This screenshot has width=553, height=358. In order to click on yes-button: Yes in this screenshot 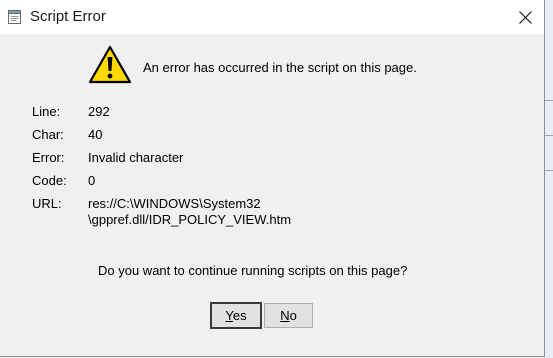, I will do `click(236, 315)`.